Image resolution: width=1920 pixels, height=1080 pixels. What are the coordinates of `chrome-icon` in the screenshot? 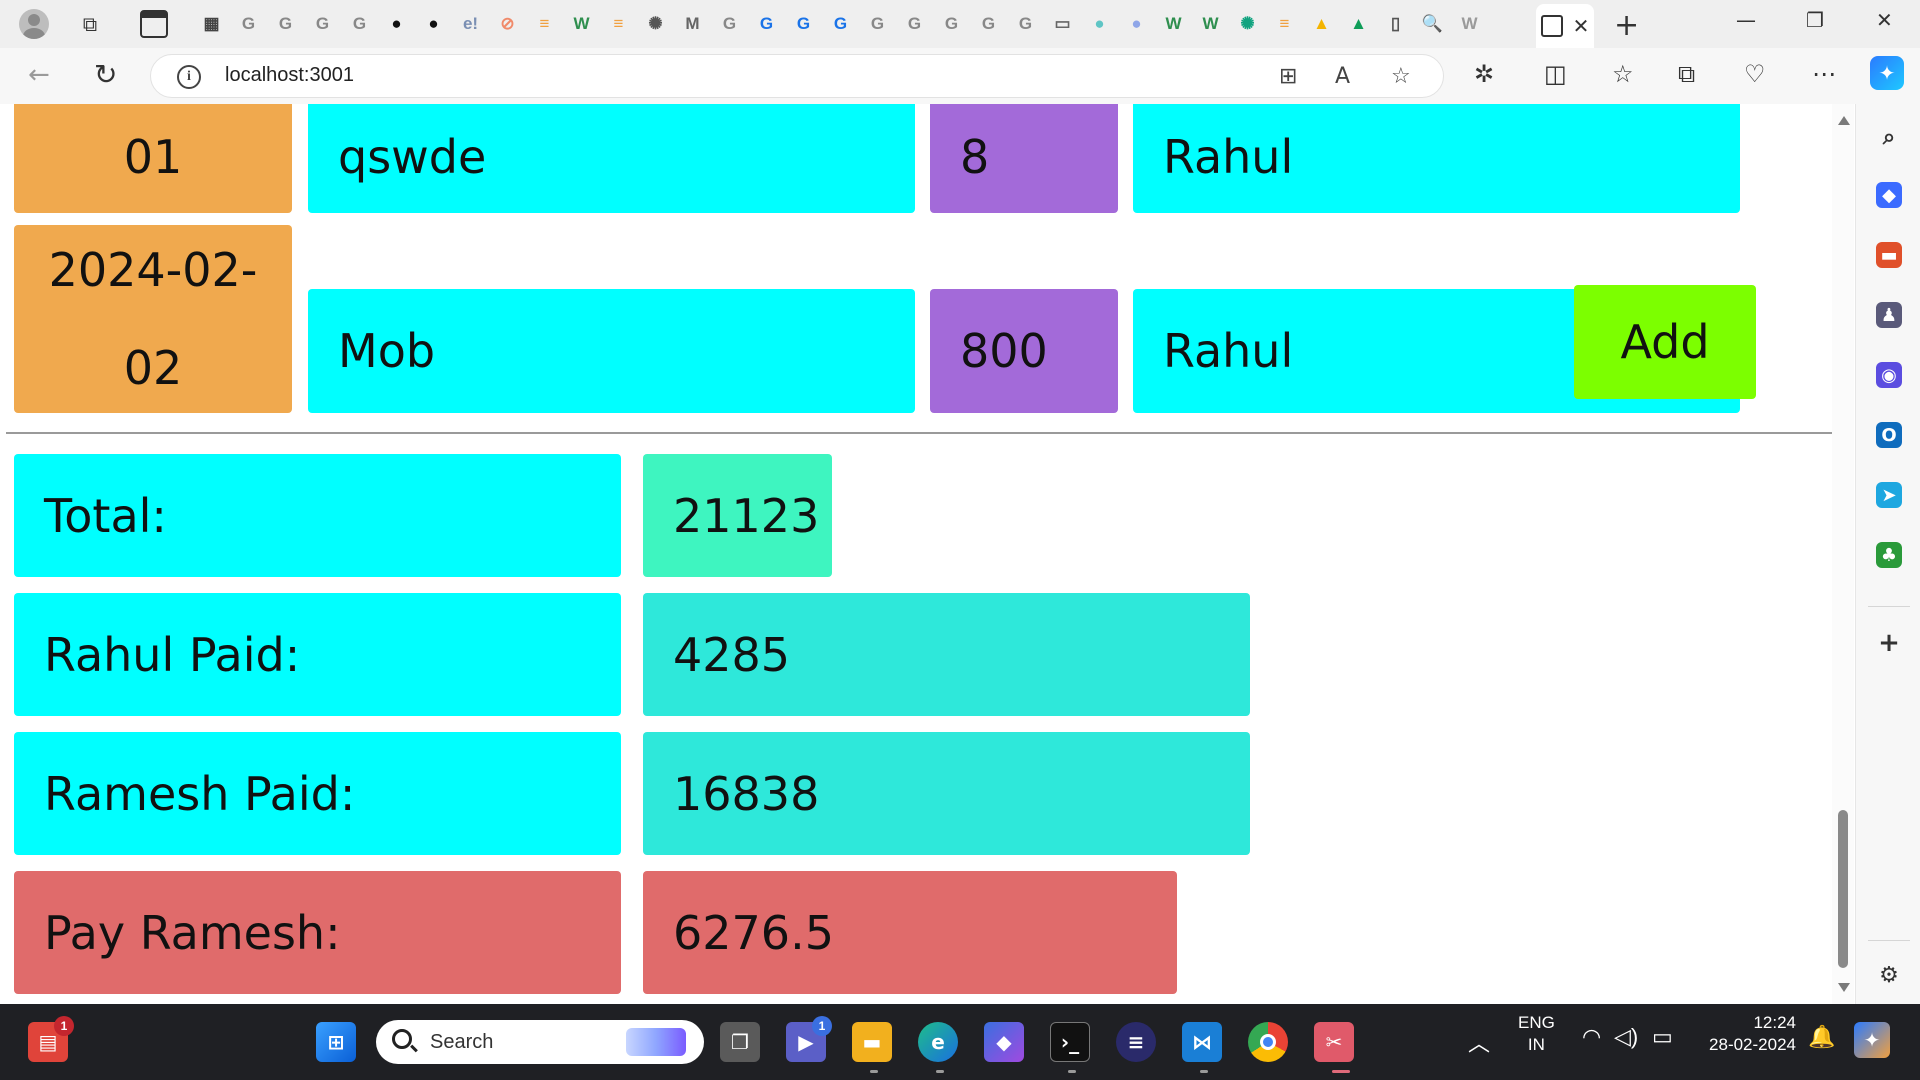 It's located at (1268, 1042).